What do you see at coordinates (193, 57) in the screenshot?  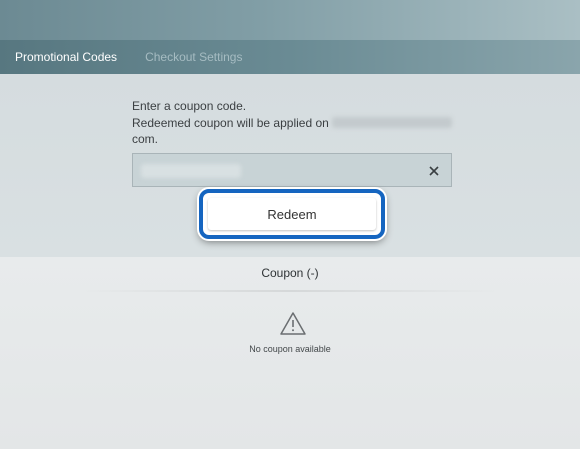 I see `tab-checkout-settings: Checkout Settings` at bounding box center [193, 57].